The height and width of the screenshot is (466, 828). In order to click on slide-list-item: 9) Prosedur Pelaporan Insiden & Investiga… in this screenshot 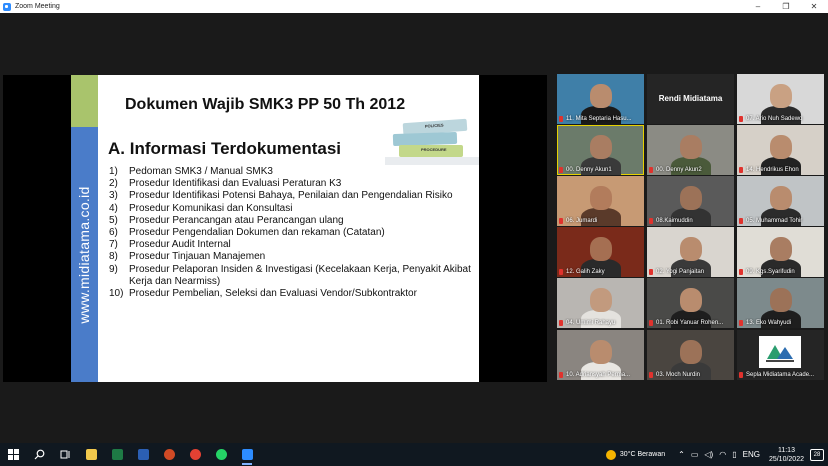, I will do `click(294, 276)`.